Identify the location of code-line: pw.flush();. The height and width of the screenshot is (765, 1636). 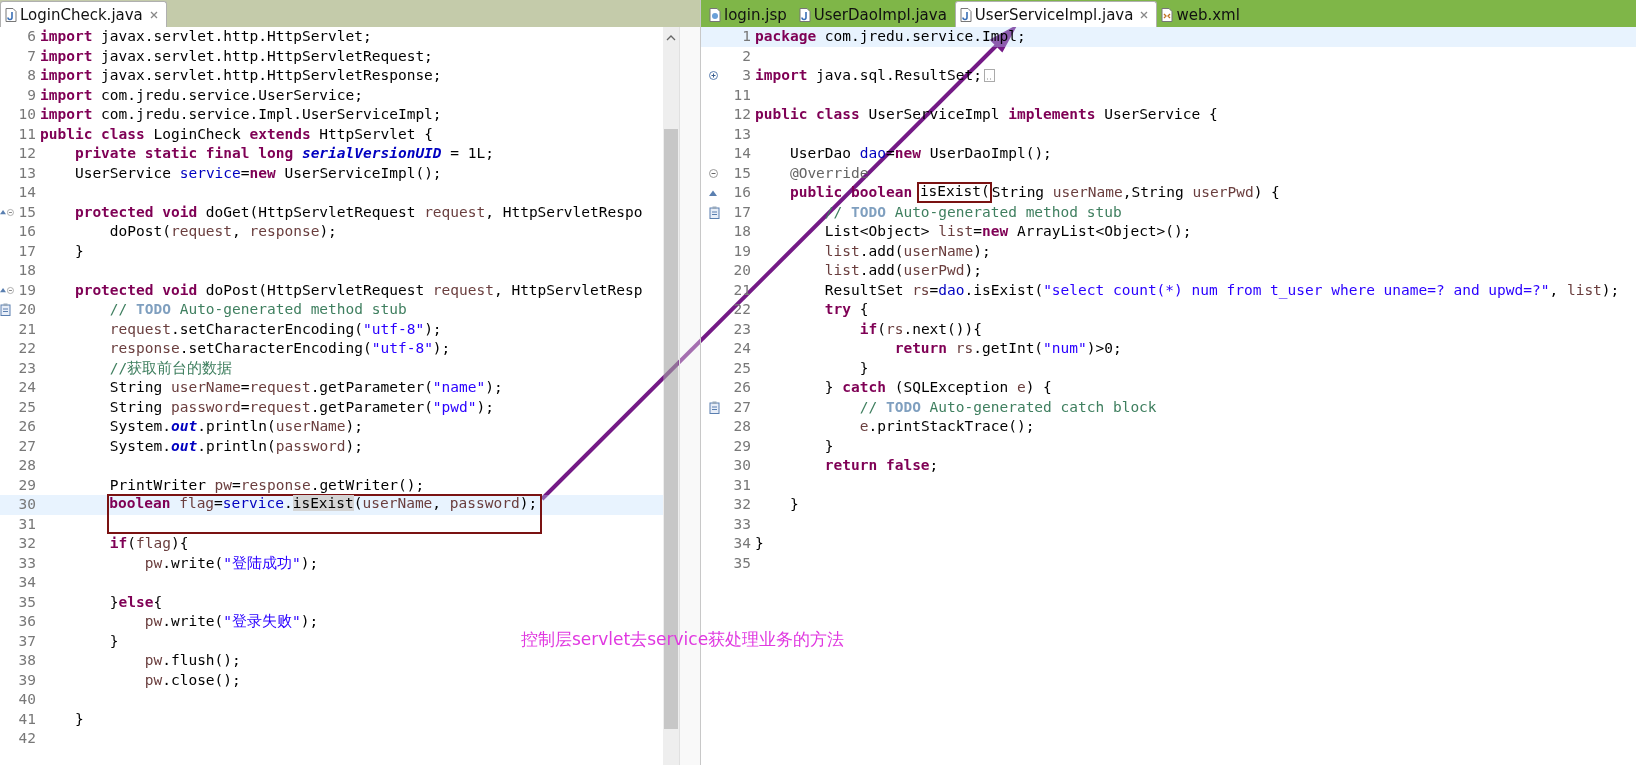
(192, 660).